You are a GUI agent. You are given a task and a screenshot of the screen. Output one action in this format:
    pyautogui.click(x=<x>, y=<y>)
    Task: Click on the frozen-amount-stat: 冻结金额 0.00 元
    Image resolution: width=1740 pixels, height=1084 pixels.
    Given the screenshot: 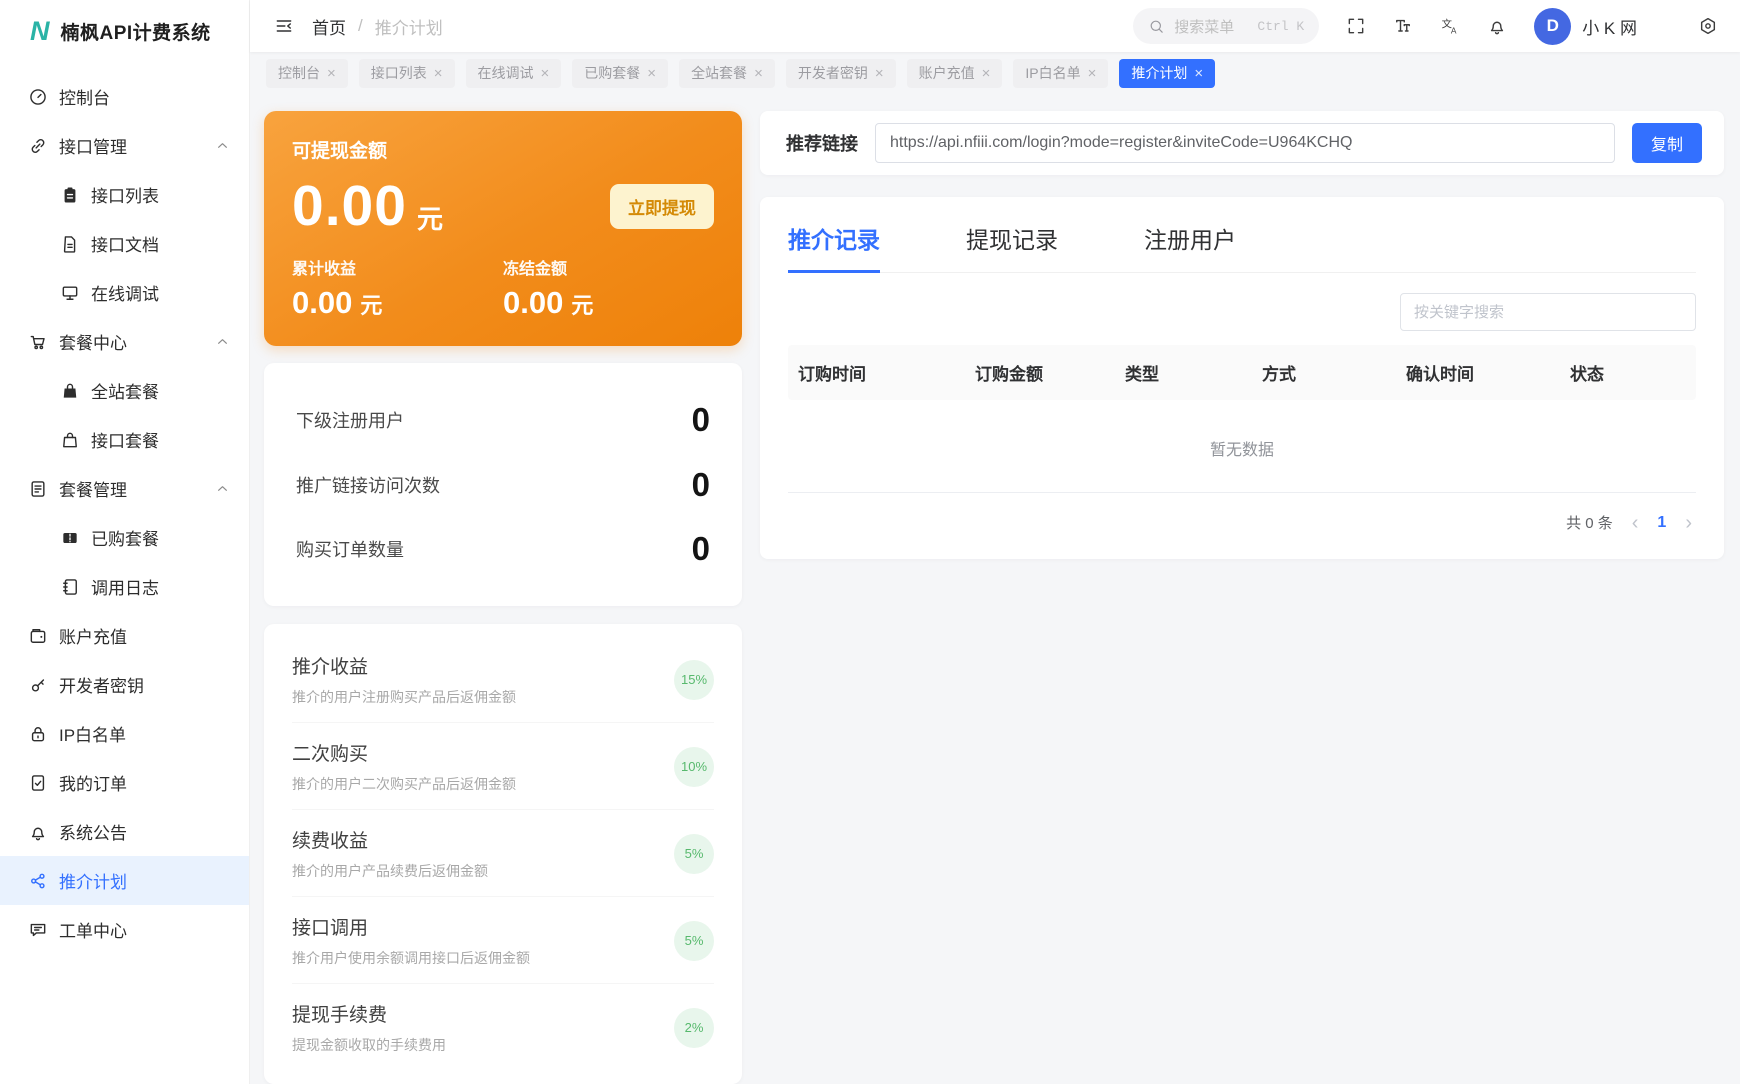 What is the action you would take?
    pyautogui.click(x=608, y=288)
    